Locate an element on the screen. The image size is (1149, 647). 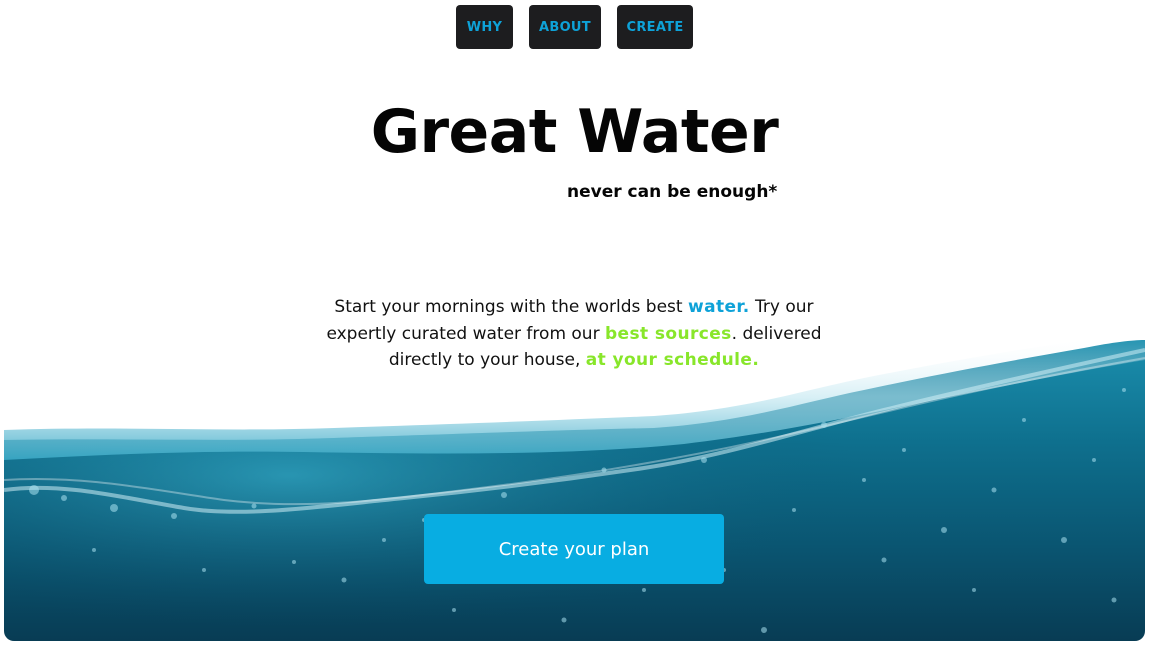
page-subtitle: never can be enough* is located at coordinates (672, 192).